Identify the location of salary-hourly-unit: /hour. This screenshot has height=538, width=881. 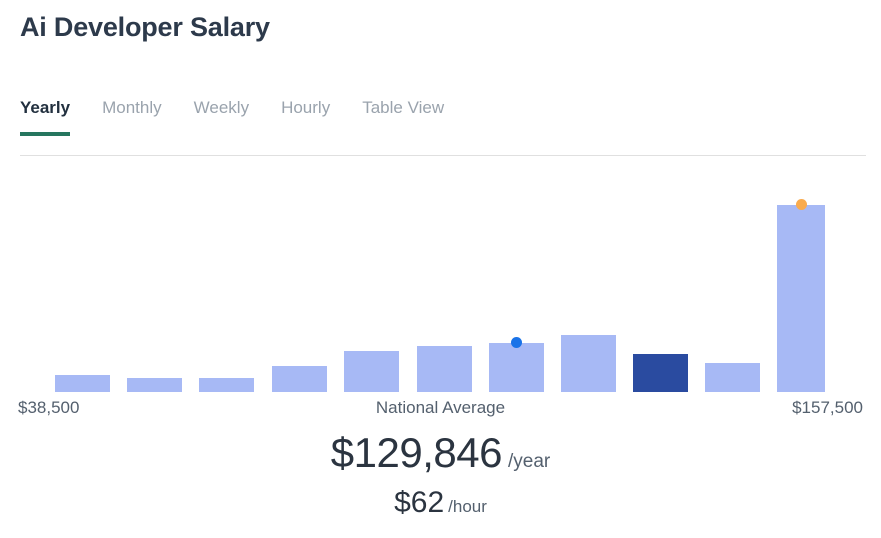
(467, 506).